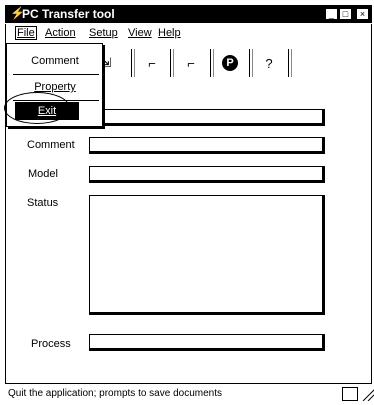 The height and width of the screenshot is (405, 374). Describe the element at coordinates (51, 145) in the screenshot. I see `comment-label: Comment` at that location.